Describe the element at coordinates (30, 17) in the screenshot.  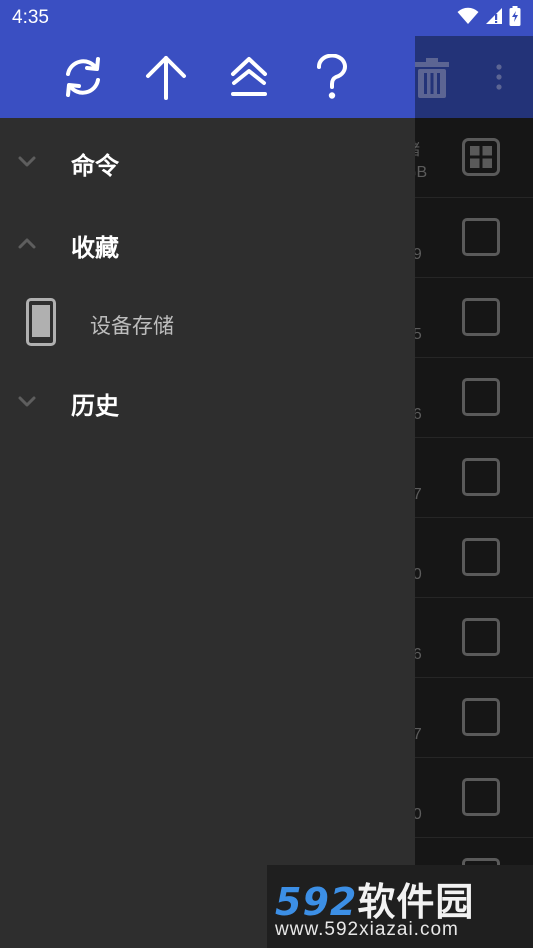
I see `status-time: 4:35` at that location.